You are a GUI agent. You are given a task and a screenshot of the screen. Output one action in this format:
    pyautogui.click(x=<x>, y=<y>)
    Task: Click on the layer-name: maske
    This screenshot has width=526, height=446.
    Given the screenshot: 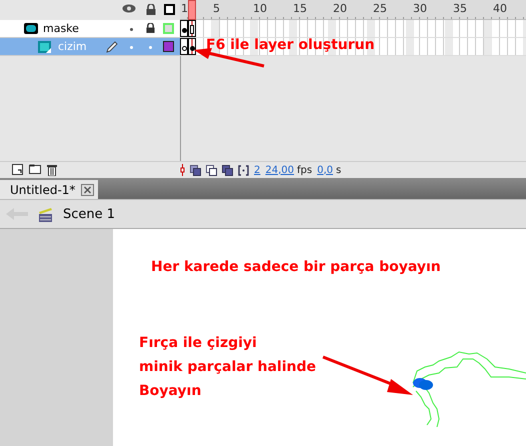 What is the action you would take?
    pyautogui.click(x=61, y=28)
    